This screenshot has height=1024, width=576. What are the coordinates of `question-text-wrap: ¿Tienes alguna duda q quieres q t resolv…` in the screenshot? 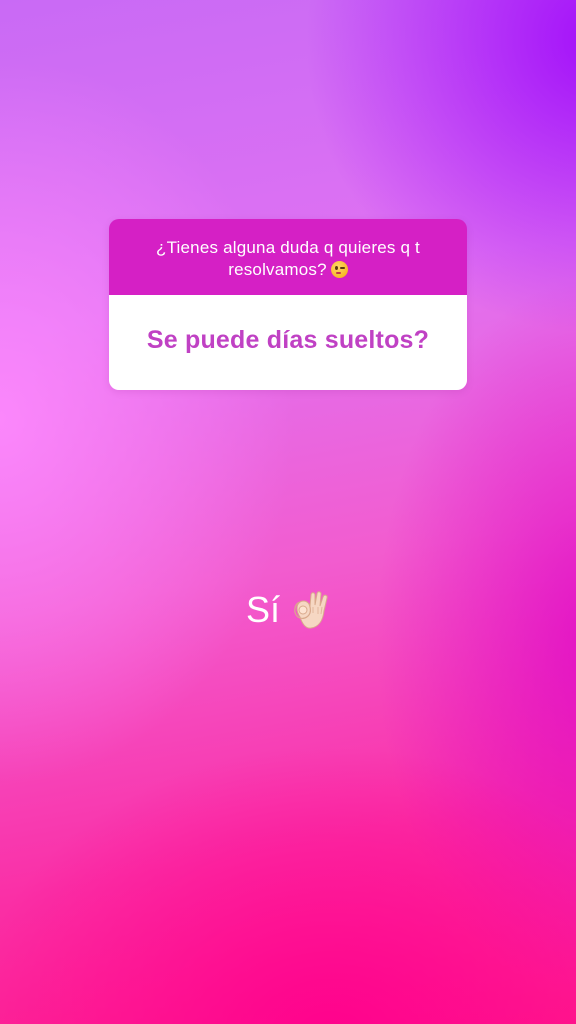 It's located at (288, 259).